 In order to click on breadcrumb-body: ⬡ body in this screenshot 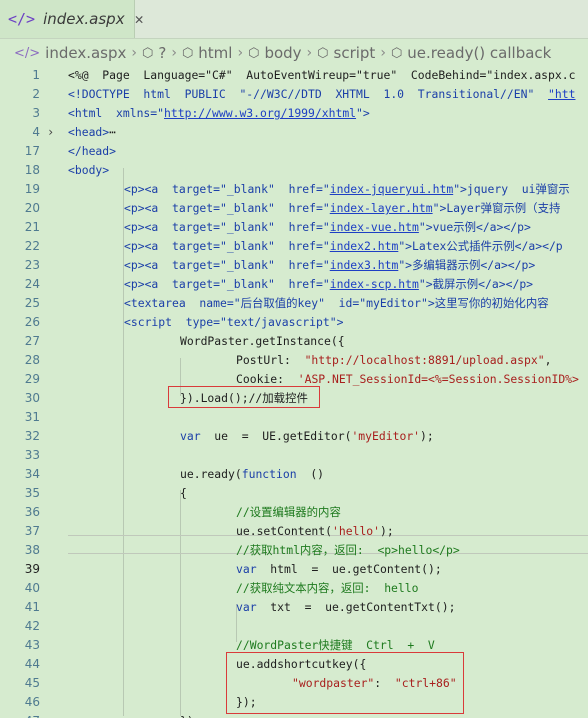, I will do `click(274, 53)`.